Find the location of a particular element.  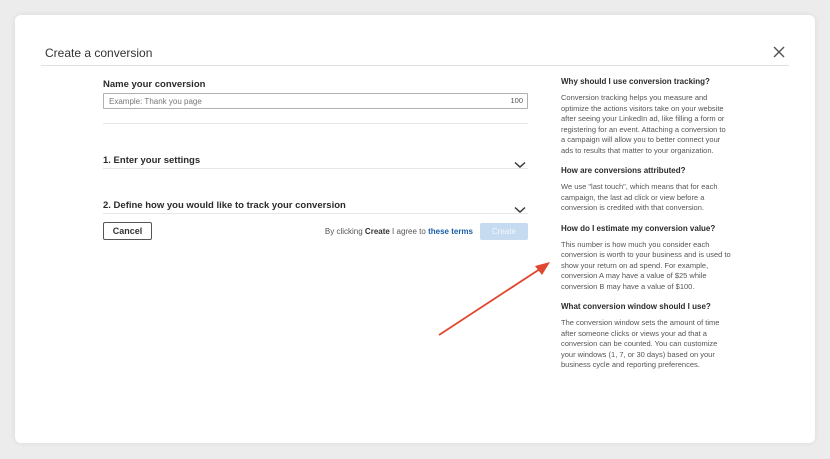

header-divider is located at coordinates (415, 65).